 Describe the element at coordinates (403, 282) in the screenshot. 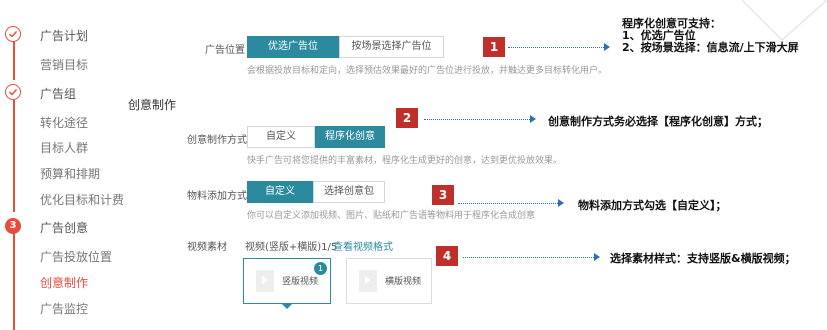

I see `horizontal-video-label: 横版视频` at that location.